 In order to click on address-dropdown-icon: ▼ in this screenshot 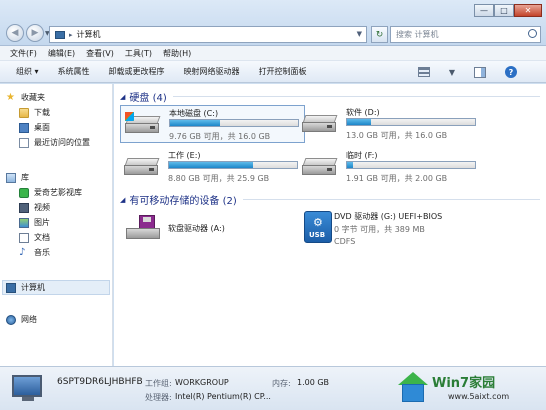, I will do `click(359, 34)`.